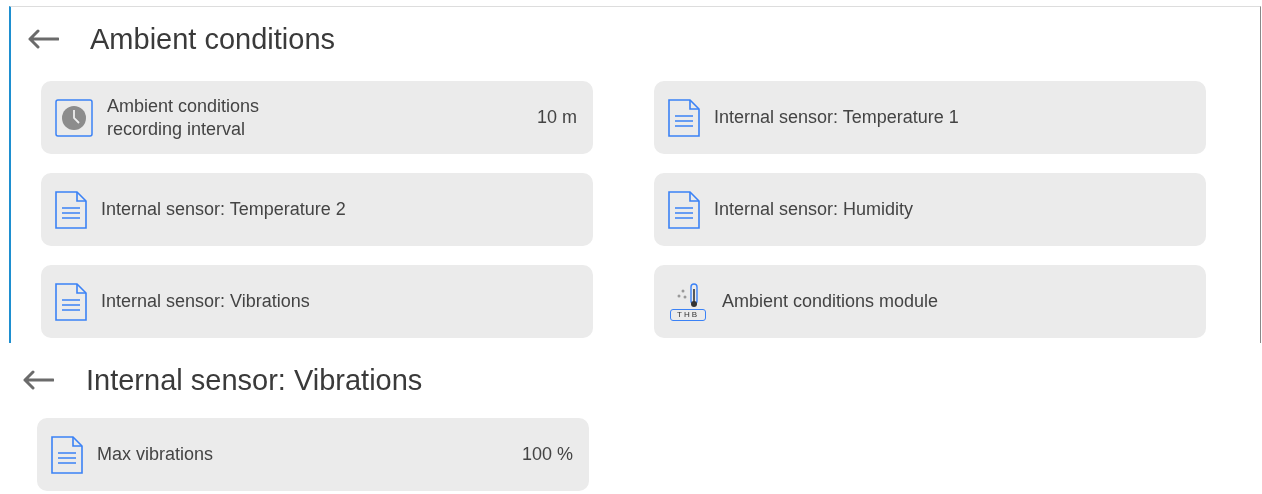 The height and width of the screenshot is (494, 1262). I want to click on menu-item: Internal sensor: Humidity, so click(930, 209).